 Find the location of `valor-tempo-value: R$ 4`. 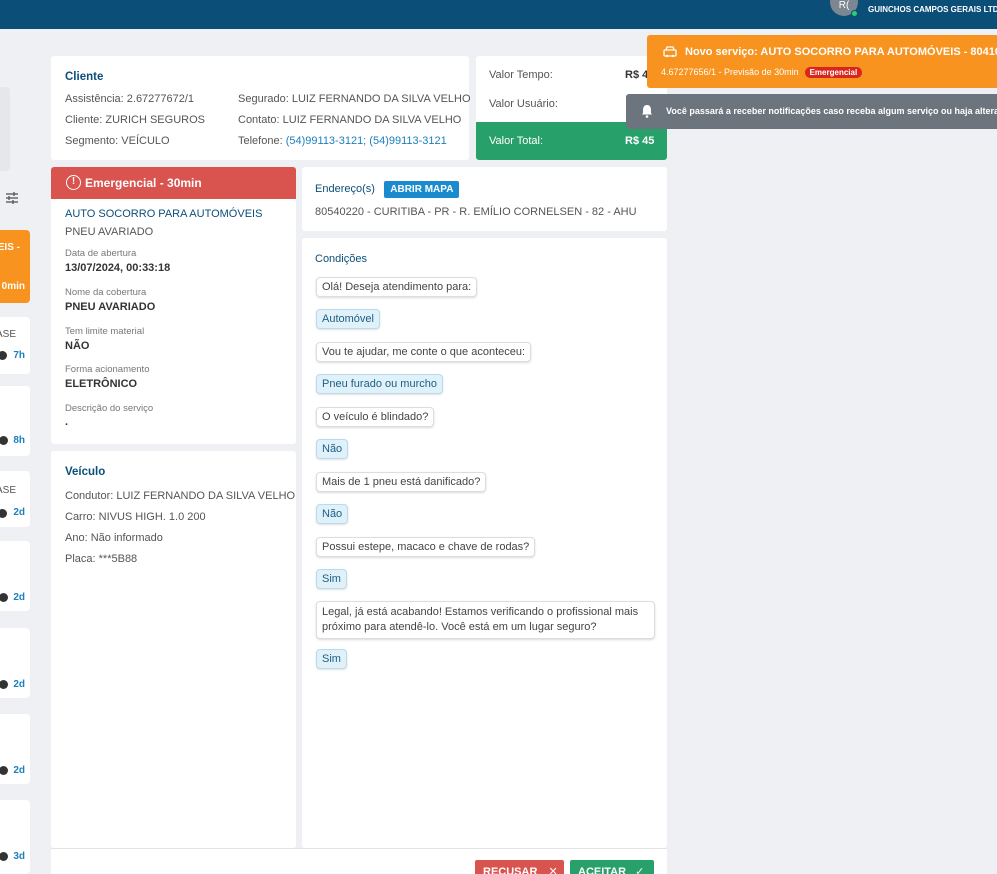

valor-tempo-value: R$ 4 is located at coordinates (637, 75).